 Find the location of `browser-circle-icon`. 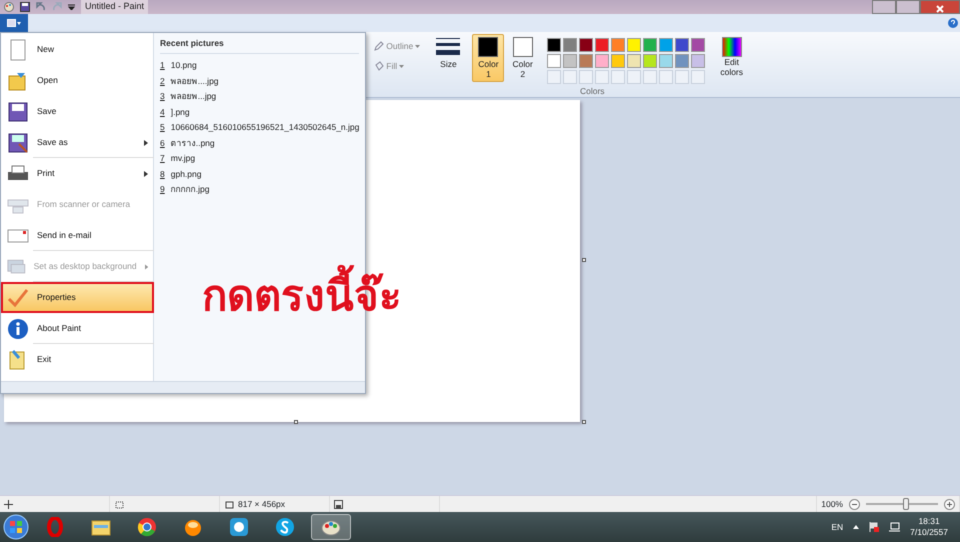

browser-circle-icon is located at coordinates (147, 527).